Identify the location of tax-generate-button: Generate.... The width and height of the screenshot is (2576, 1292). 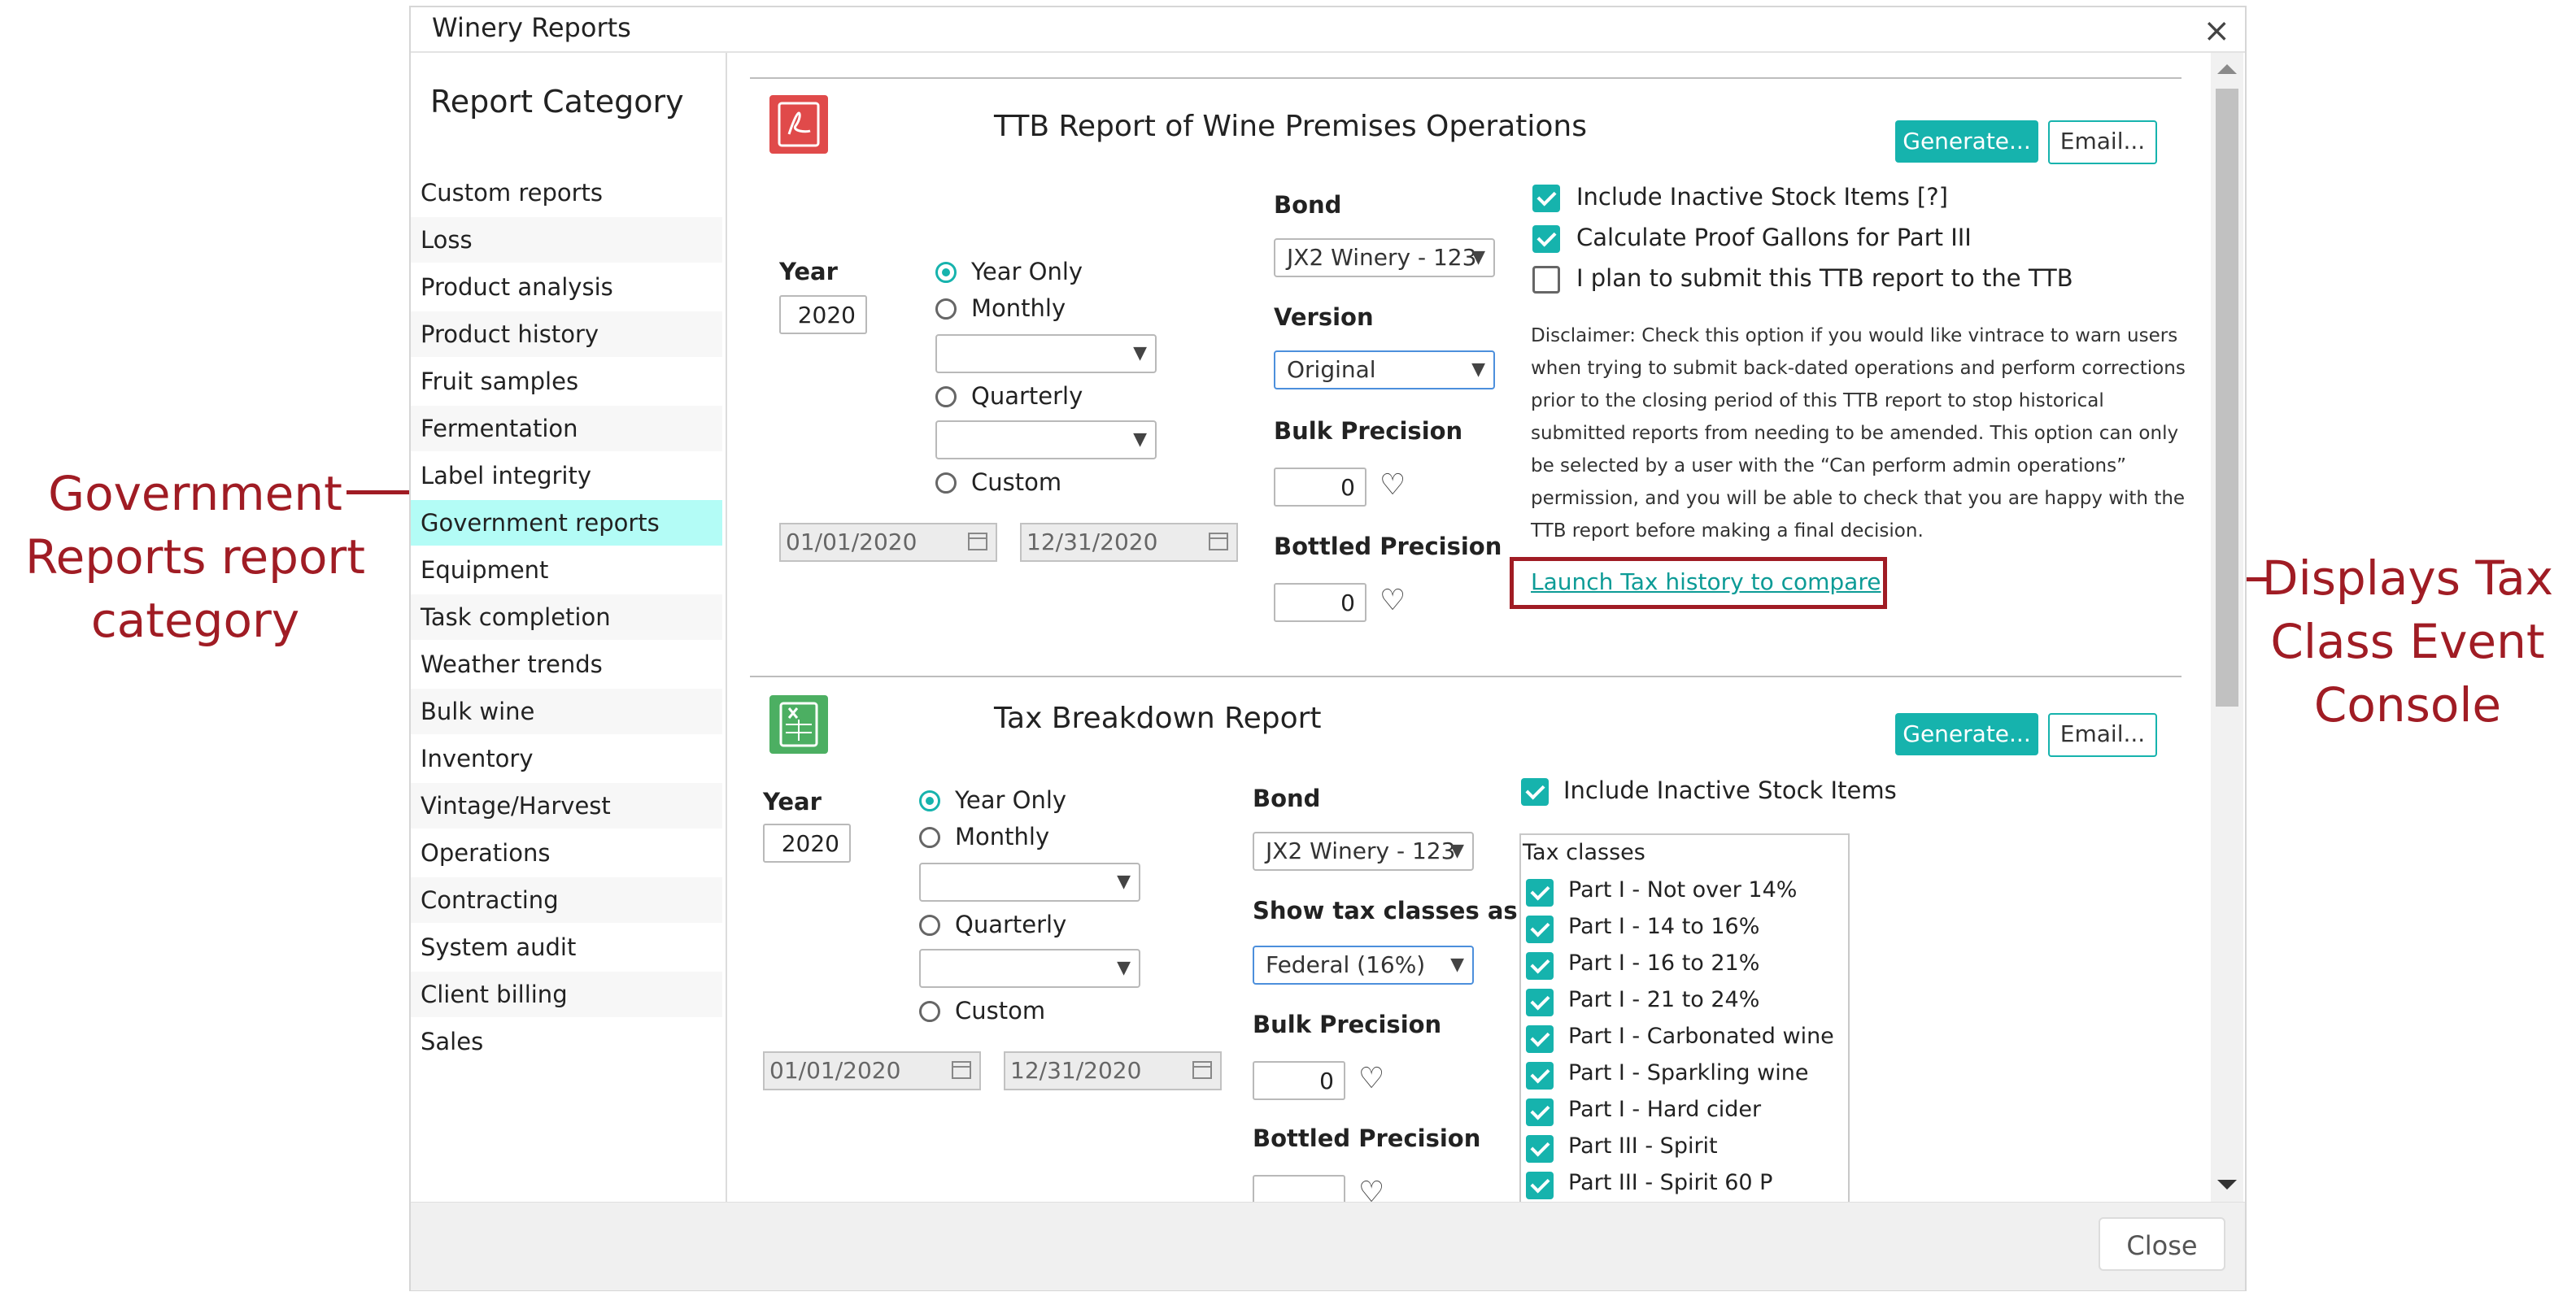
(1966, 734).